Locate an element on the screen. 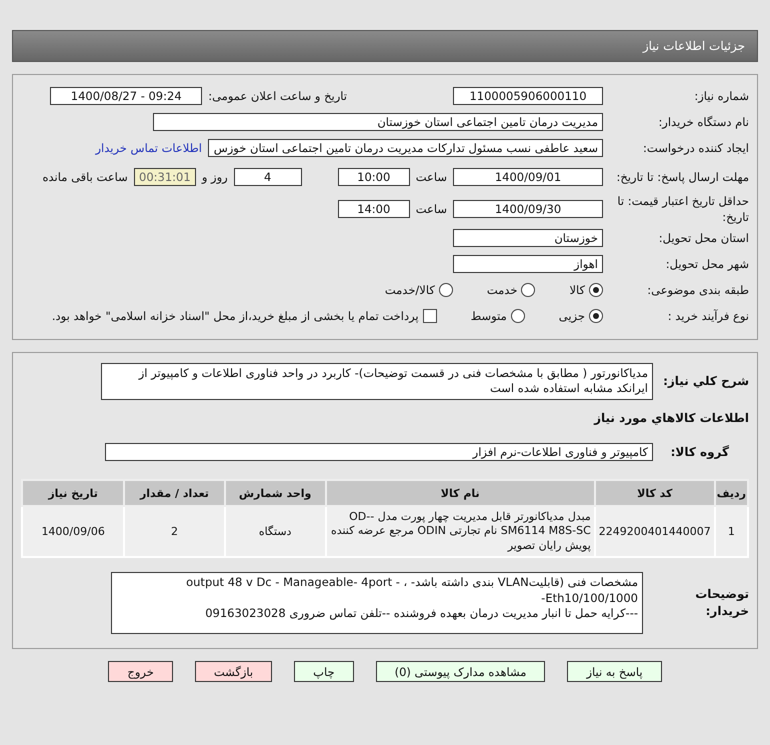 The height and width of the screenshot is (745, 770). table-cell: 2249200401440007 is located at coordinates (654, 532).